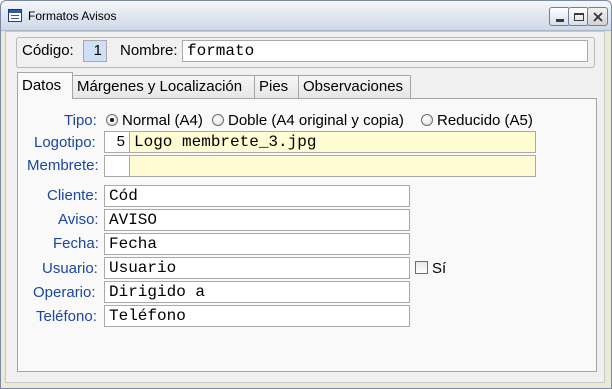 The width and height of the screenshot is (612, 389). What do you see at coordinates (332, 142) in the screenshot?
I see `logotipo-file-field: Logo membrete_3.jpg` at bounding box center [332, 142].